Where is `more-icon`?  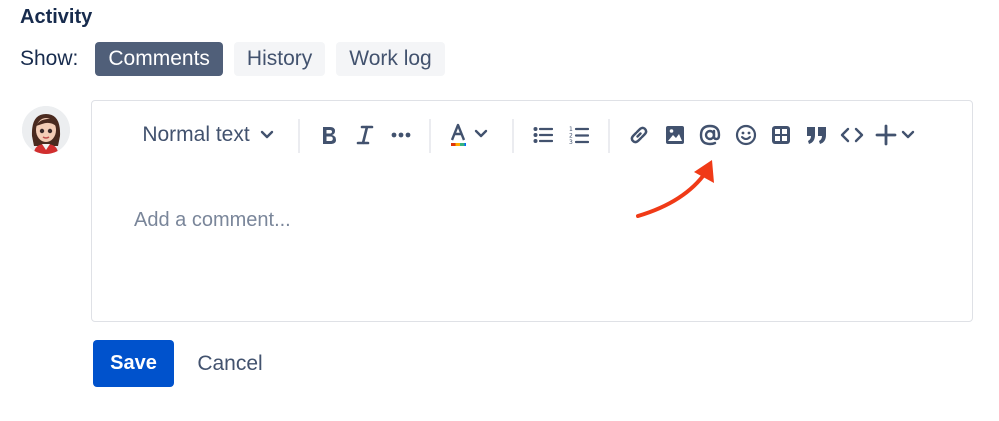 more-icon is located at coordinates (401, 135).